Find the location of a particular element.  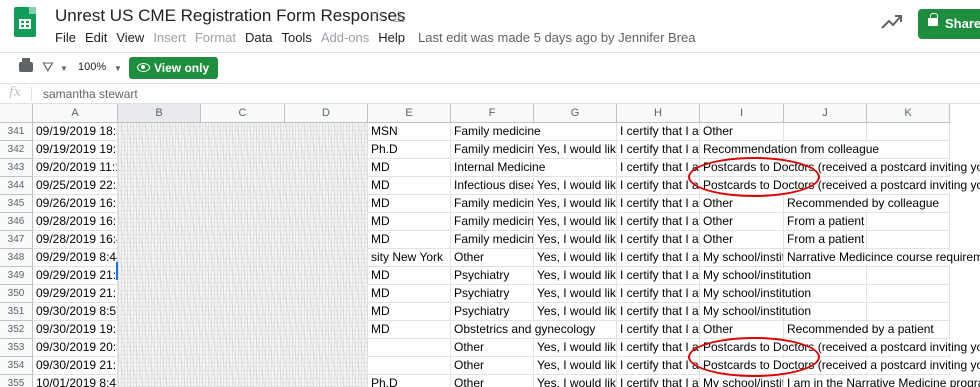

menu-item-insert: Insert is located at coordinates (169, 37).